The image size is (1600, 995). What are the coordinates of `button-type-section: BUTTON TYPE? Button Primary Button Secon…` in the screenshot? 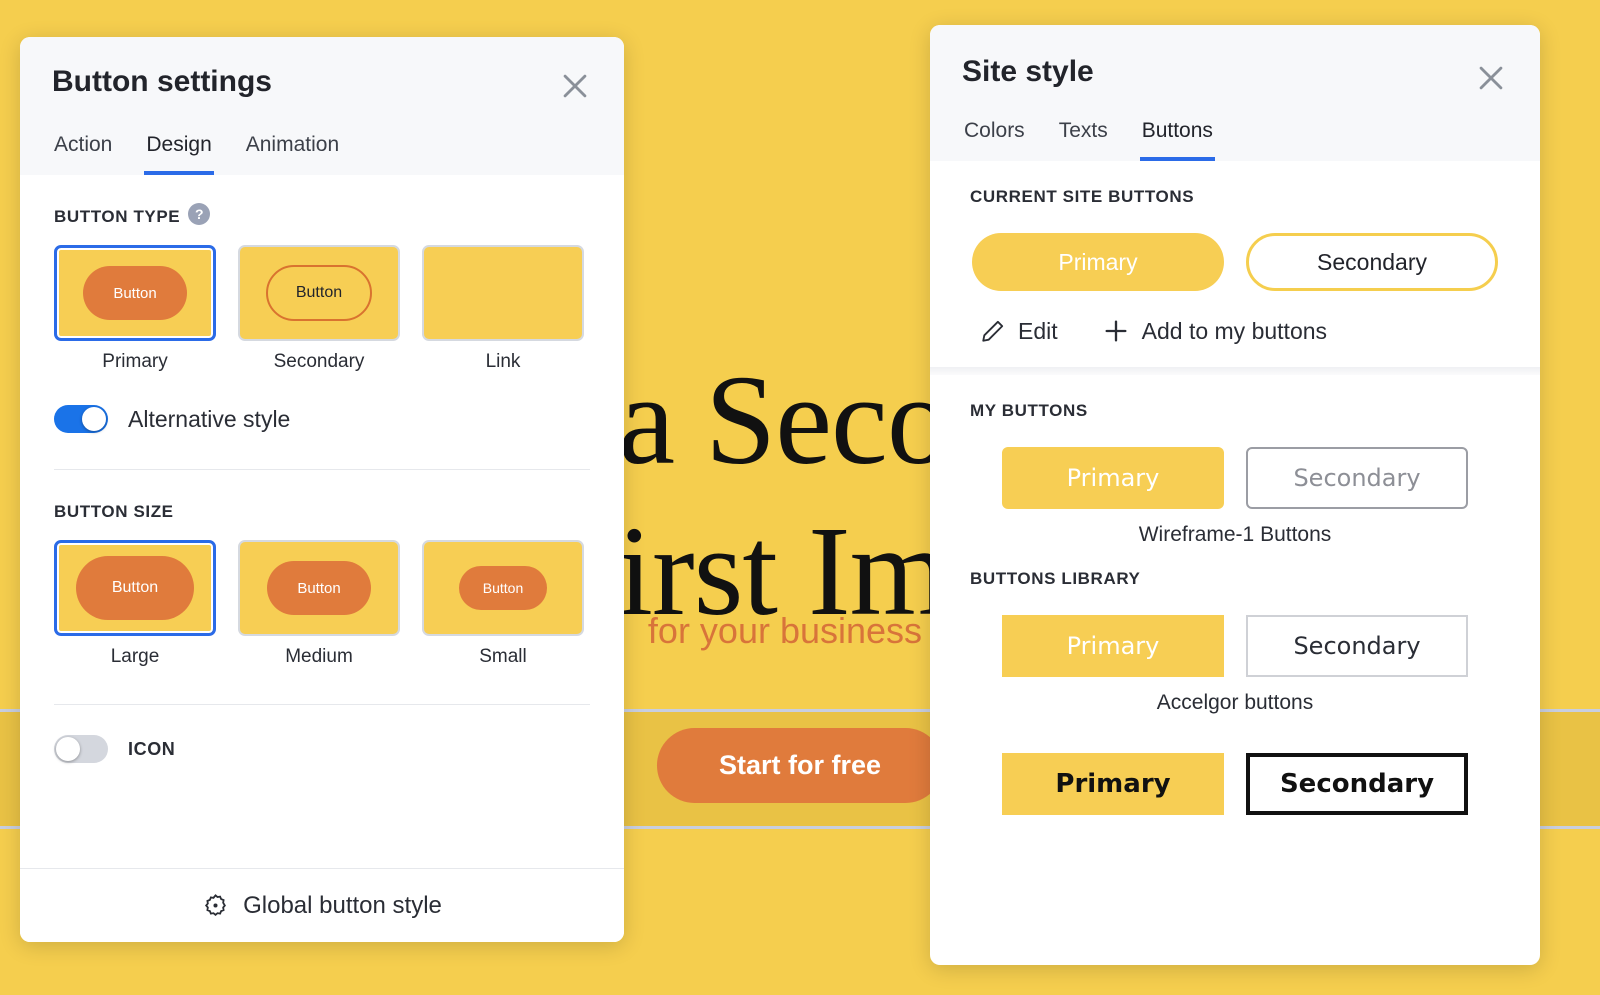 It's located at (322, 288).